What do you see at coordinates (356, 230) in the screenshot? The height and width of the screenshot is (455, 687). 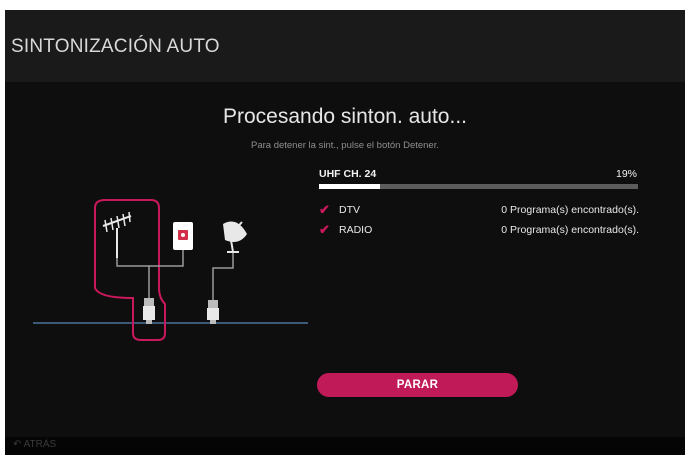 I see `service-label: RADIO` at bounding box center [356, 230].